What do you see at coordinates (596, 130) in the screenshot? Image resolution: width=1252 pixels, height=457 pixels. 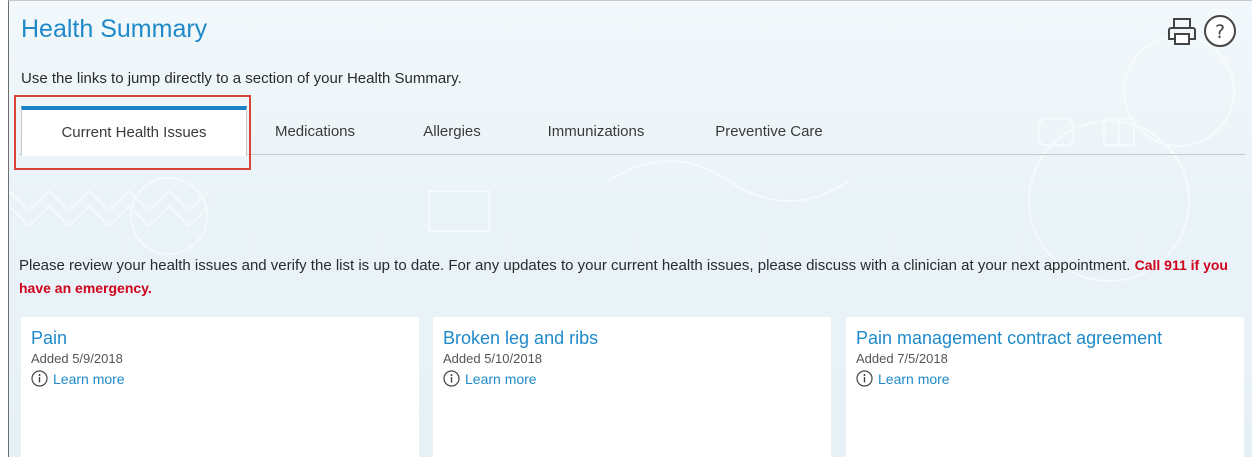 I see `tab-immunizations: Immunizations` at bounding box center [596, 130].